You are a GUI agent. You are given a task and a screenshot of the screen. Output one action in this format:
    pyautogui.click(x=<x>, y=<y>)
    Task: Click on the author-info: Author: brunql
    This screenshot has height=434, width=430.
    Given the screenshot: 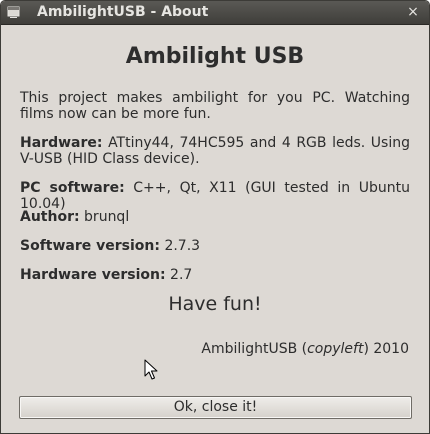 What is the action you would take?
    pyautogui.click(x=215, y=217)
    